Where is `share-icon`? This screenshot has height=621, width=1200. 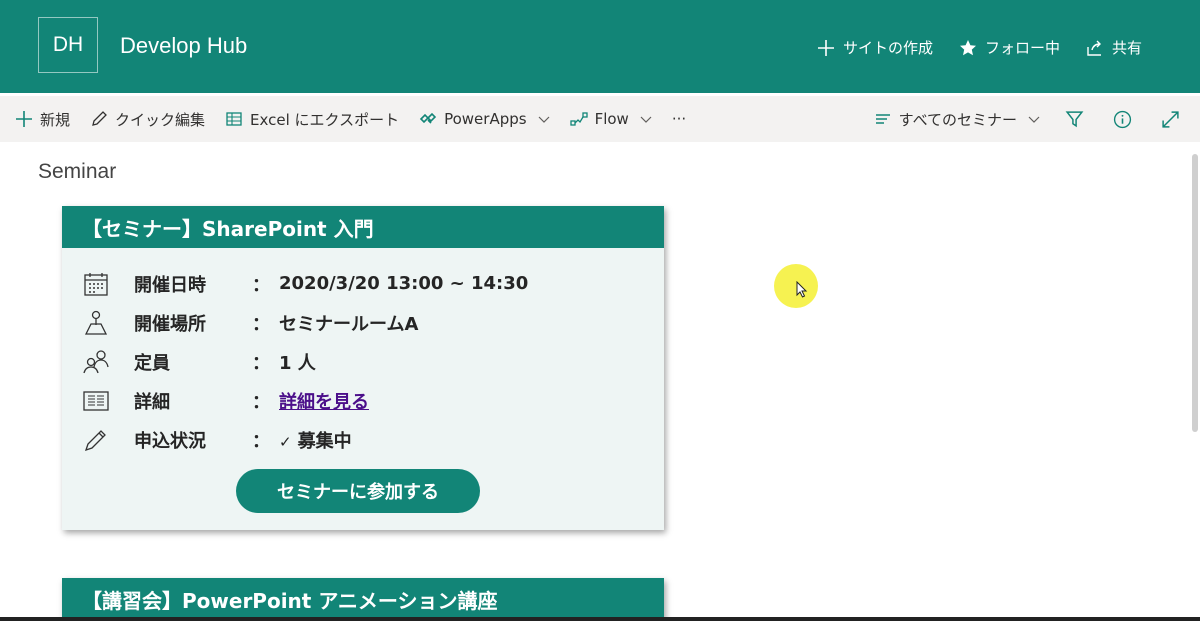 share-icon is located at coordinates (1094, 48).